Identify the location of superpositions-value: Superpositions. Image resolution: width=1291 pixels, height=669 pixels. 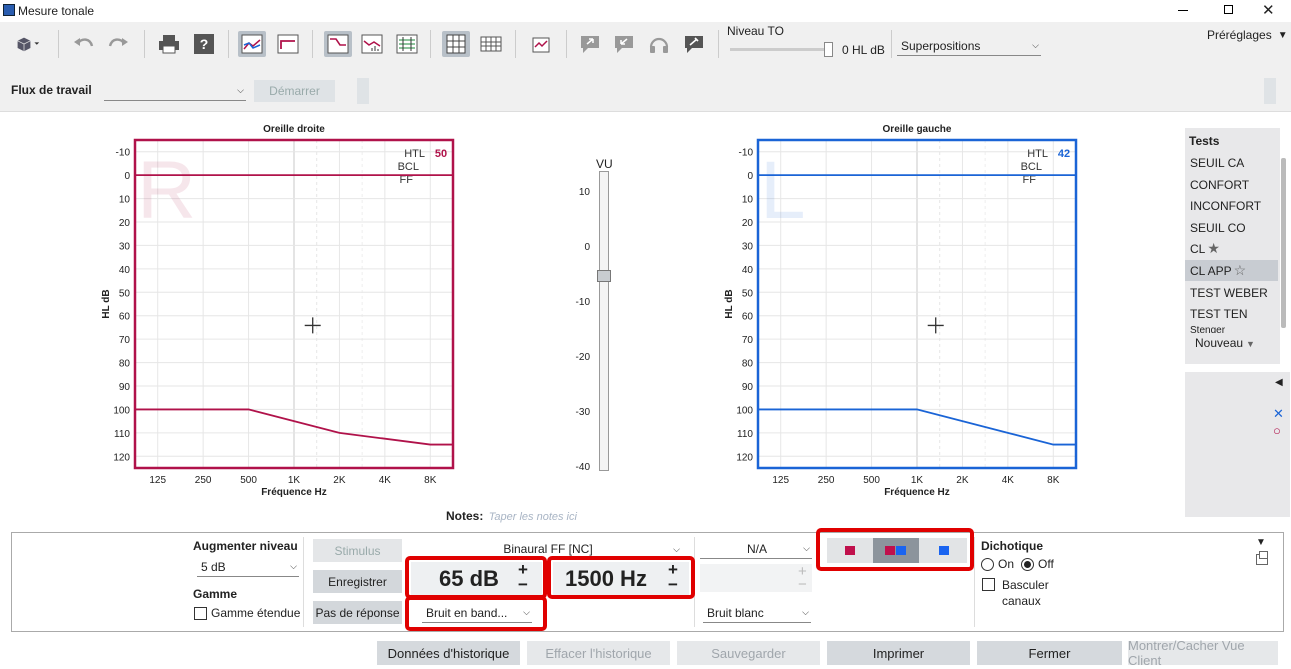
(941, 45).